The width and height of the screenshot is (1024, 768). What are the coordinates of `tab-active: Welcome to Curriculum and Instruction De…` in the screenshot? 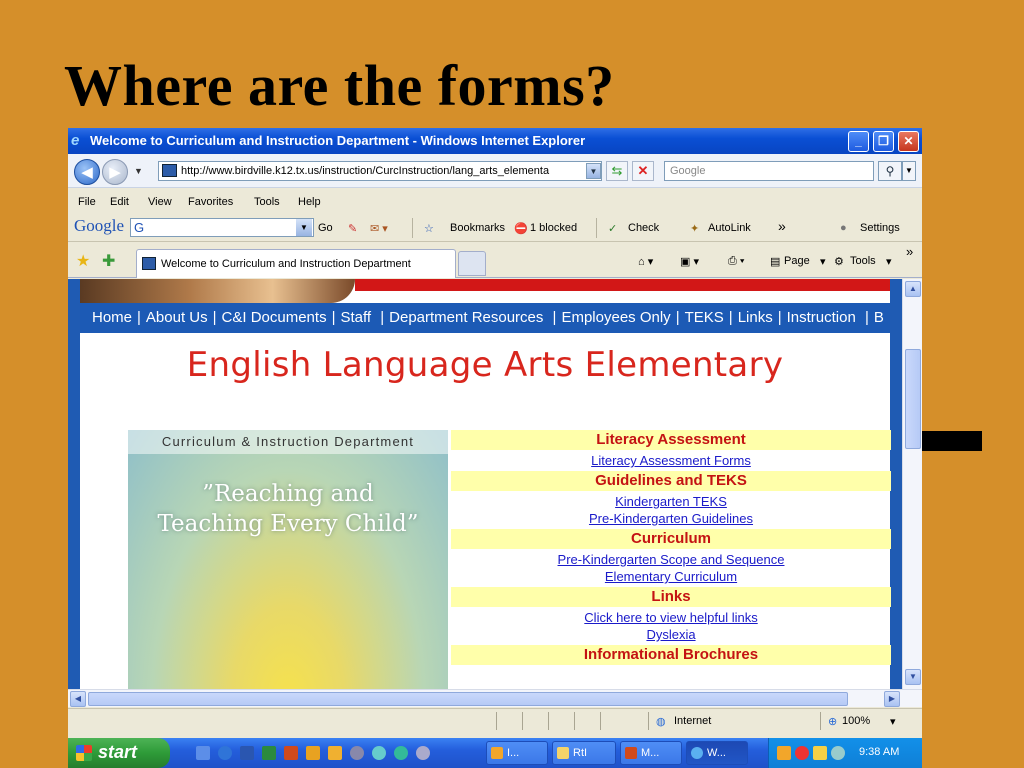 It's located at (296, 263).